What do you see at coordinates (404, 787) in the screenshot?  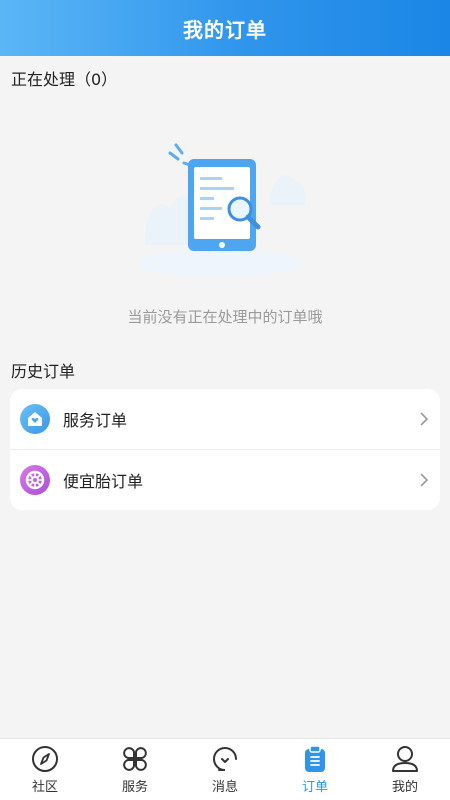 I see `tab-profile-label: 我的` at bounding box center [404, 787].